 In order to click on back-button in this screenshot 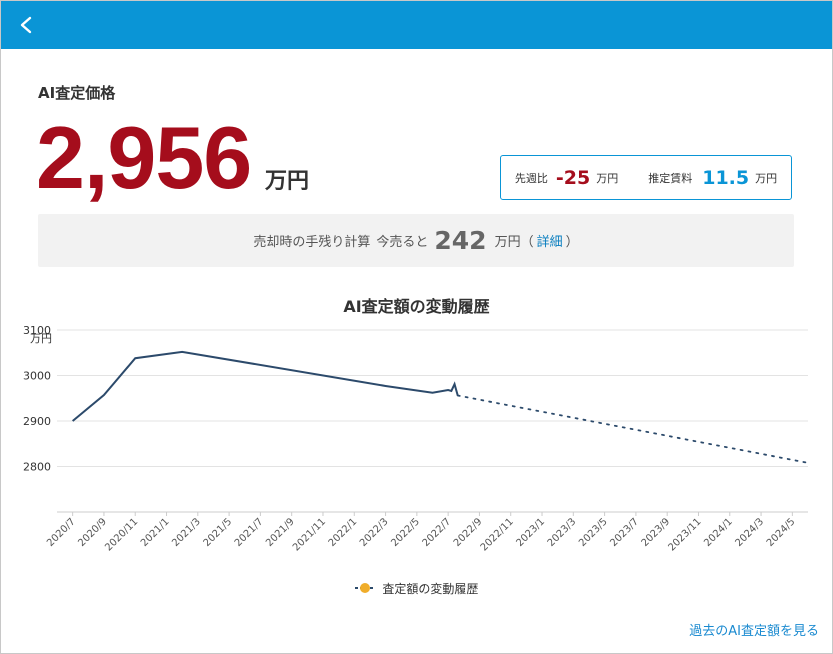, I will do `click(31, 25)`.